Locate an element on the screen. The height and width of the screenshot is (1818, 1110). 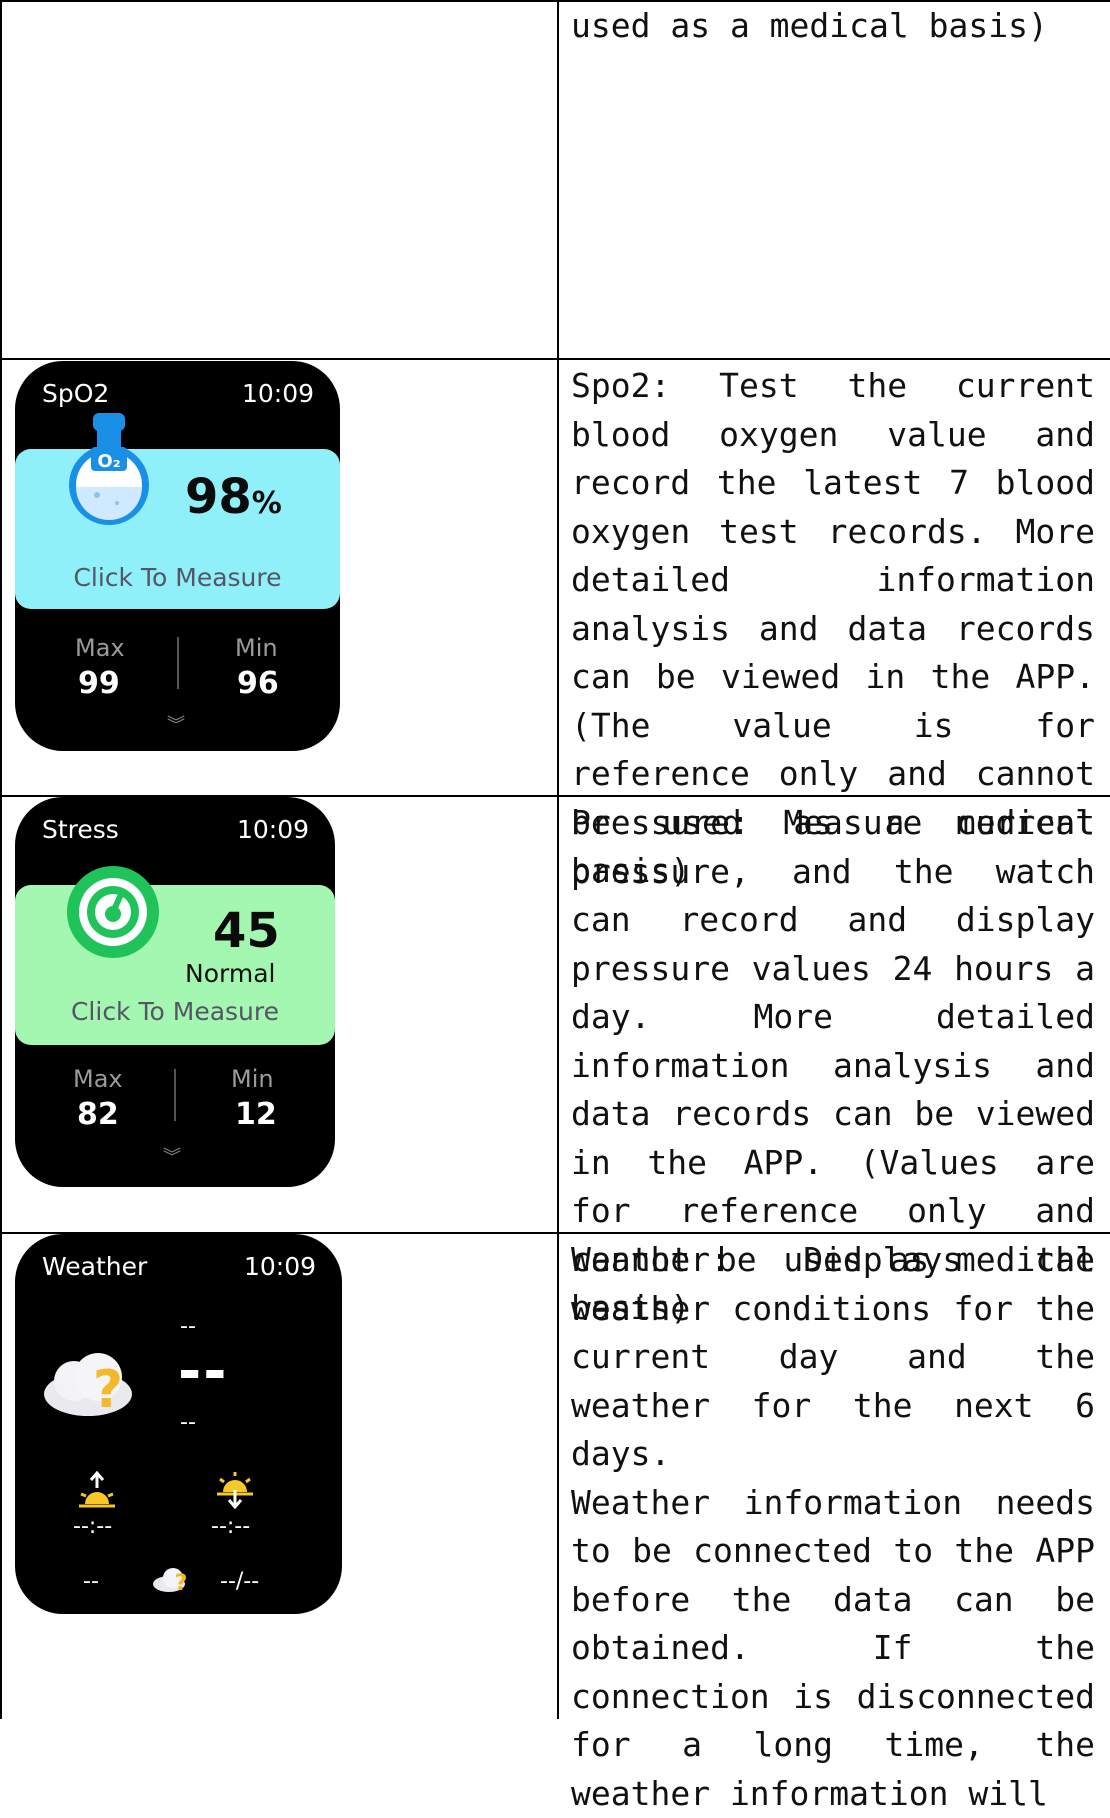
weather-main-dash: -- is located at coordinates (203, 1371).